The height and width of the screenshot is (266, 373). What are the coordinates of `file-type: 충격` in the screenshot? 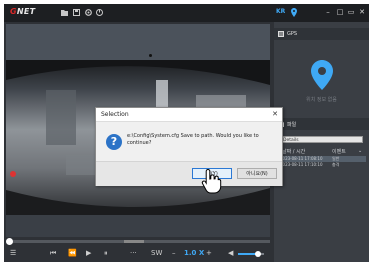 It's located at (336, 164).